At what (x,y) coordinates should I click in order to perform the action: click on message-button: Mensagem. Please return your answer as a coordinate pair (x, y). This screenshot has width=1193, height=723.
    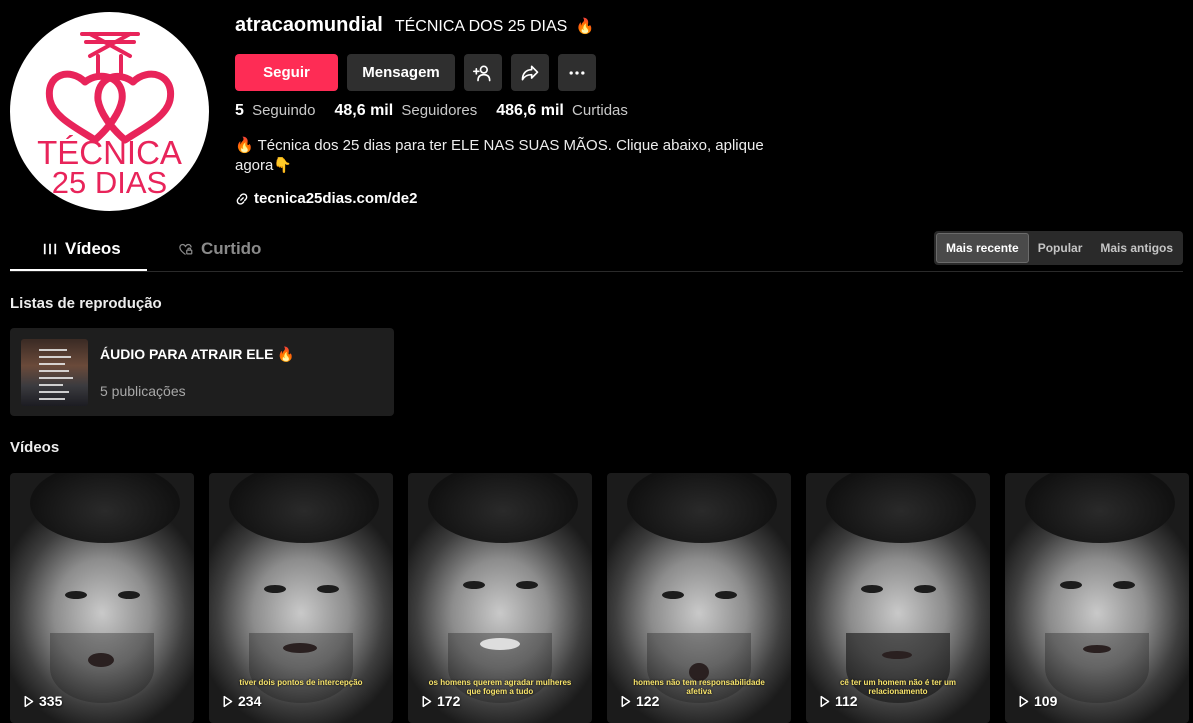
    Looking at the image, I should click on (401, 72).